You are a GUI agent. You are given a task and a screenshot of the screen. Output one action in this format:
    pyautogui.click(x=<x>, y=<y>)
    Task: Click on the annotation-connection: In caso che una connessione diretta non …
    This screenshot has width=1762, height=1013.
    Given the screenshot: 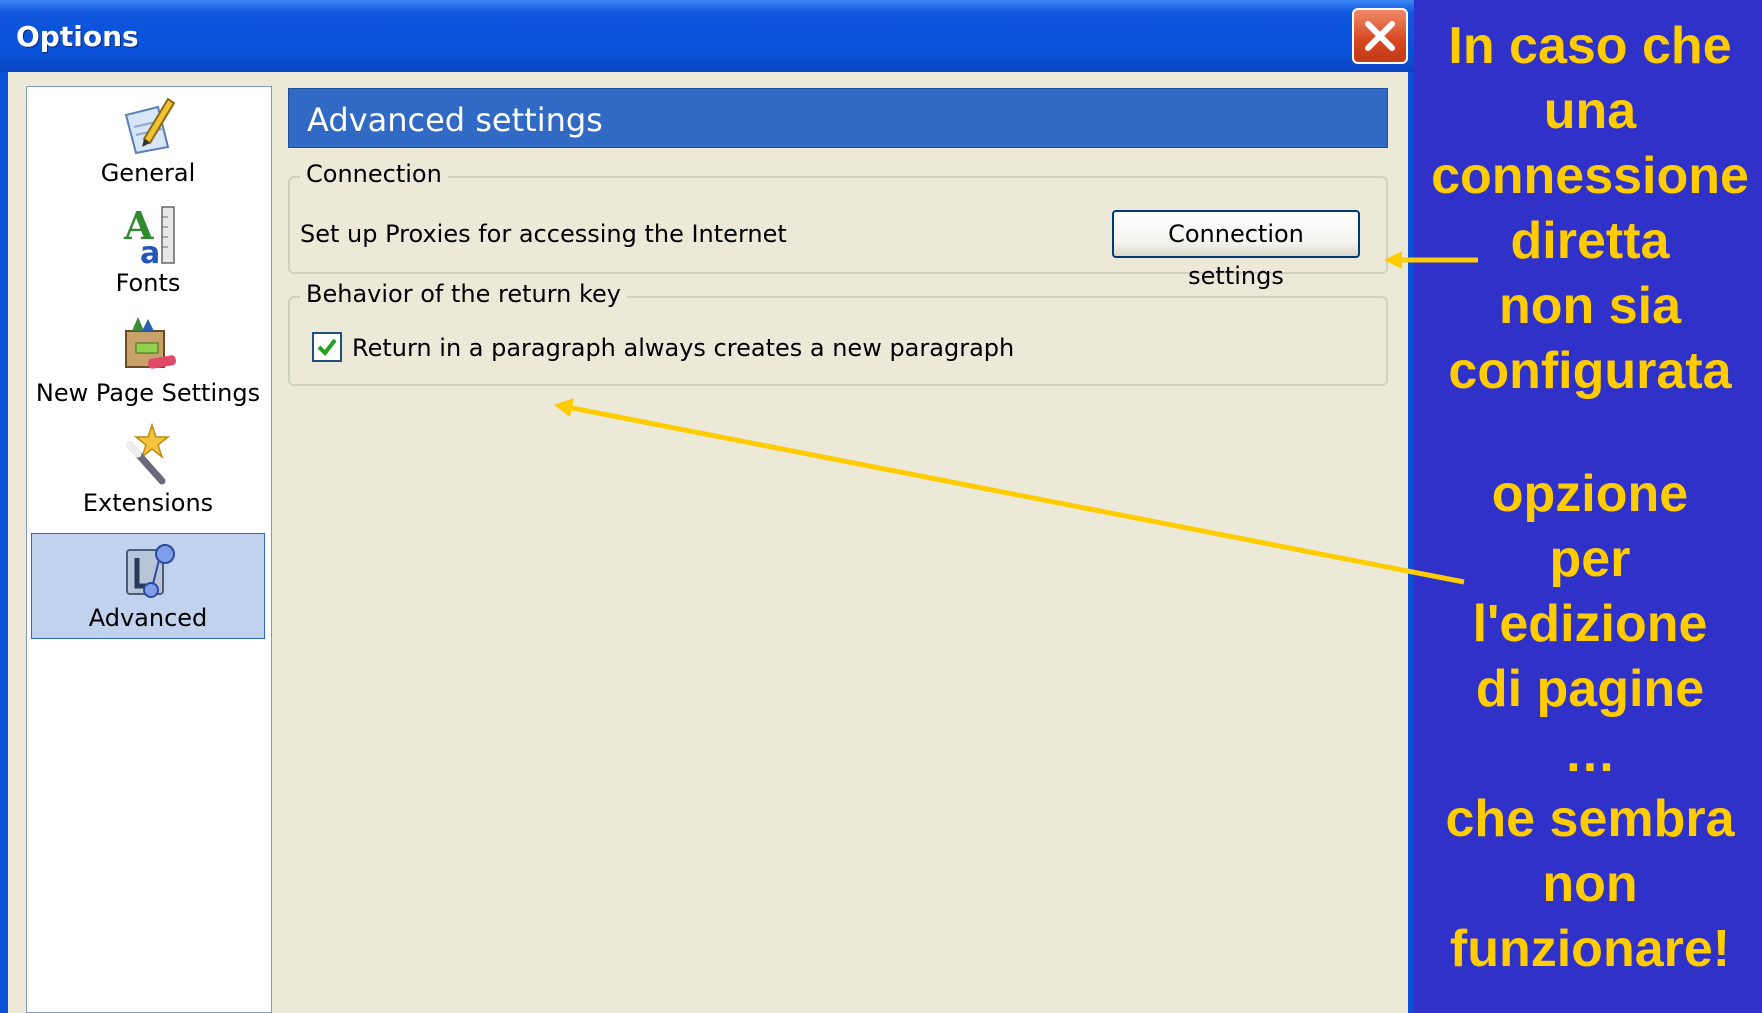 What is the action you would take?
    pyautogui.click(x=1590, y=209)
    